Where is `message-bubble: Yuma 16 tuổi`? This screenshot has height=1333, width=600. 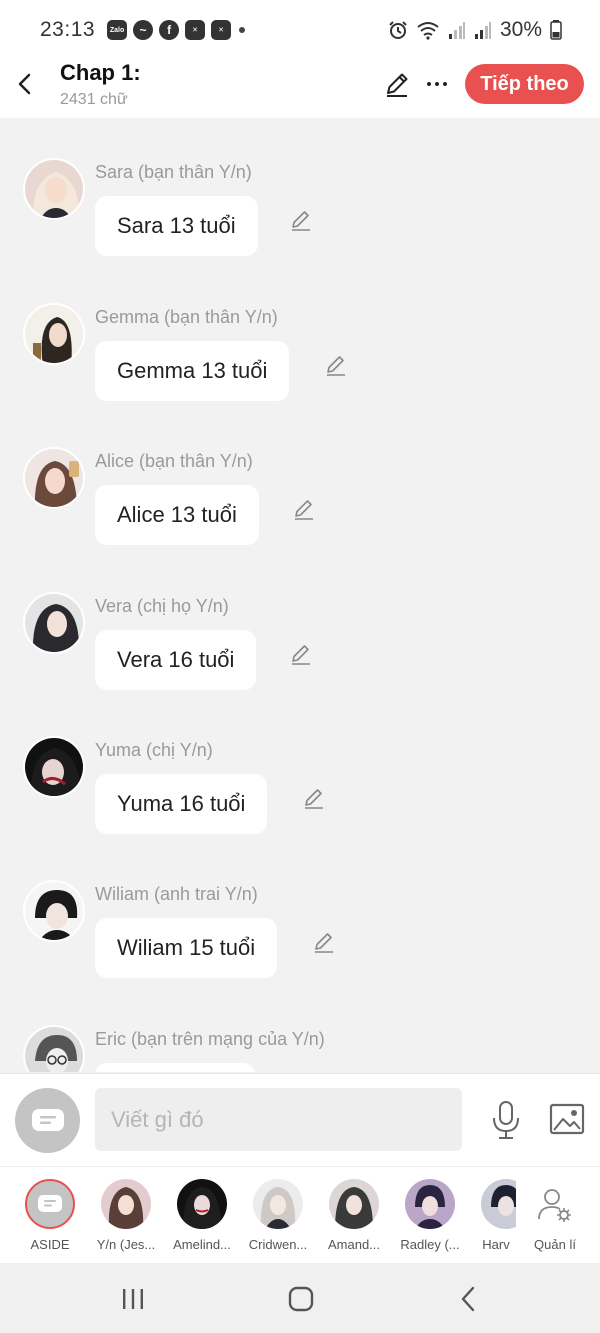 message-bubble: Yuma 16 tuổi is located at coordinates (181, 804).